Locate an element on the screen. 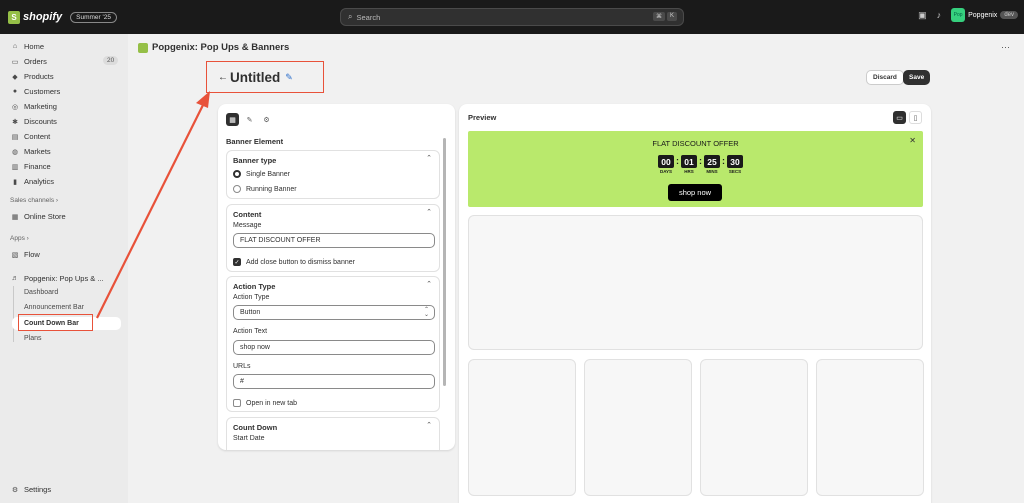  bell-icon: ♪ is located at coordinates (939, 15).